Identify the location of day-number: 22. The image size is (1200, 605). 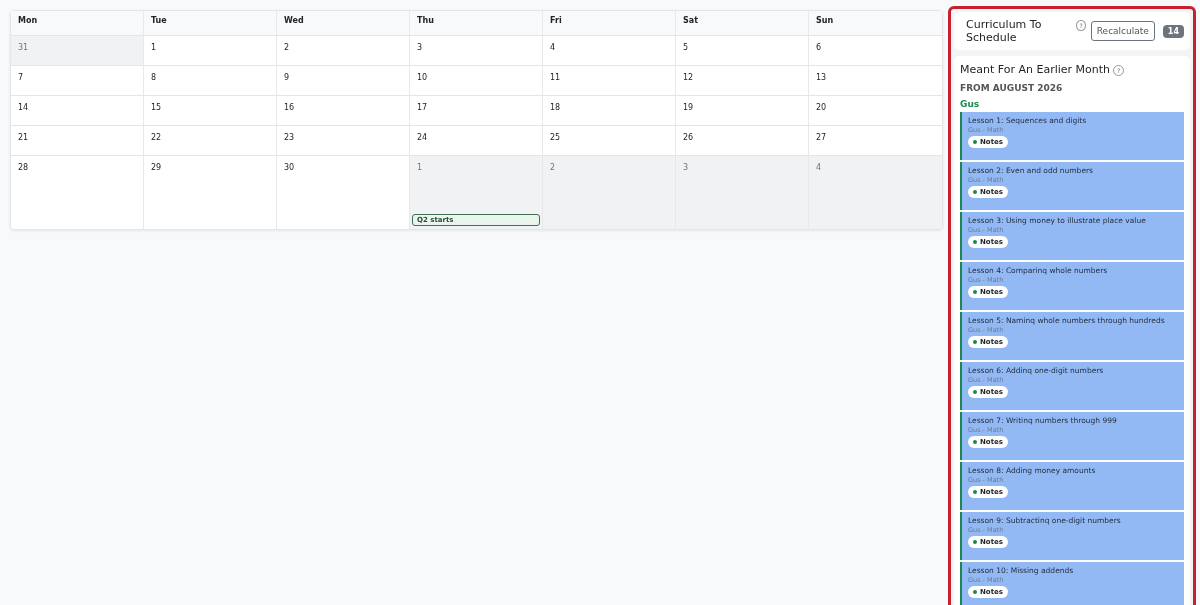
(157, 137).